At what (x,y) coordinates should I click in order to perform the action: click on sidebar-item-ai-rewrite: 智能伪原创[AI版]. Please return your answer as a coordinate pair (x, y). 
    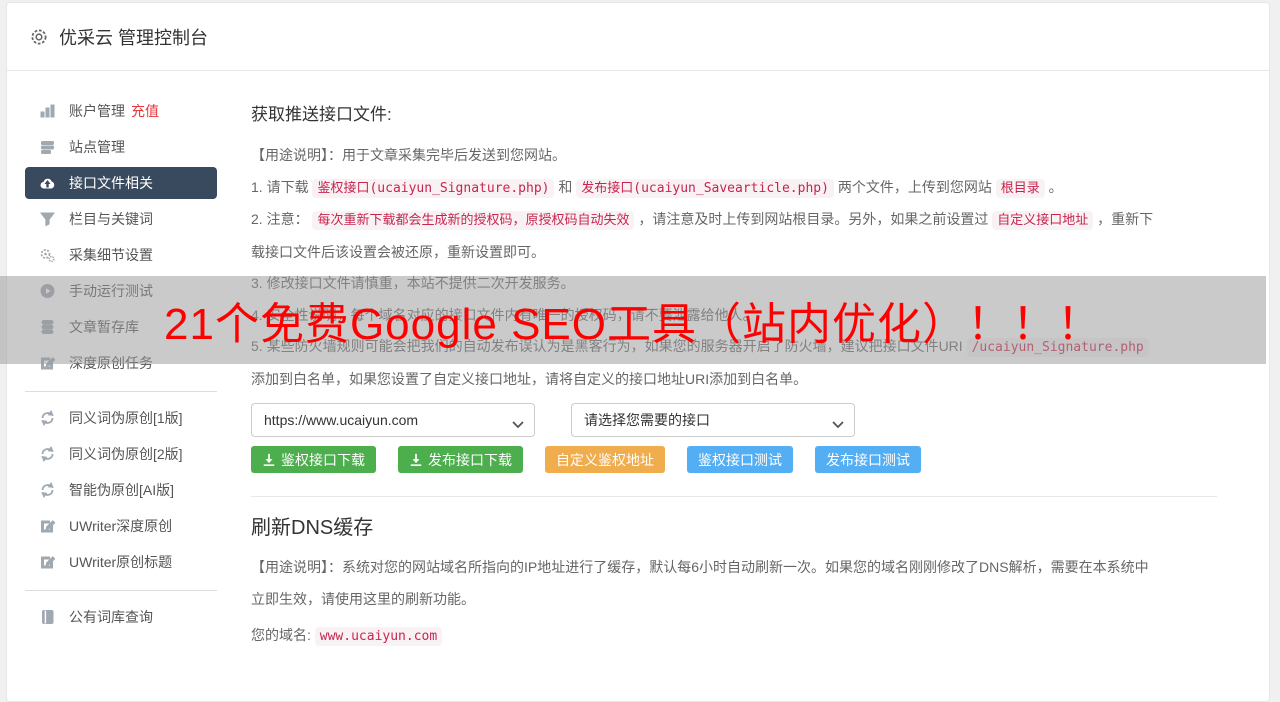
    Looking at the image, I should click on (121, 490).